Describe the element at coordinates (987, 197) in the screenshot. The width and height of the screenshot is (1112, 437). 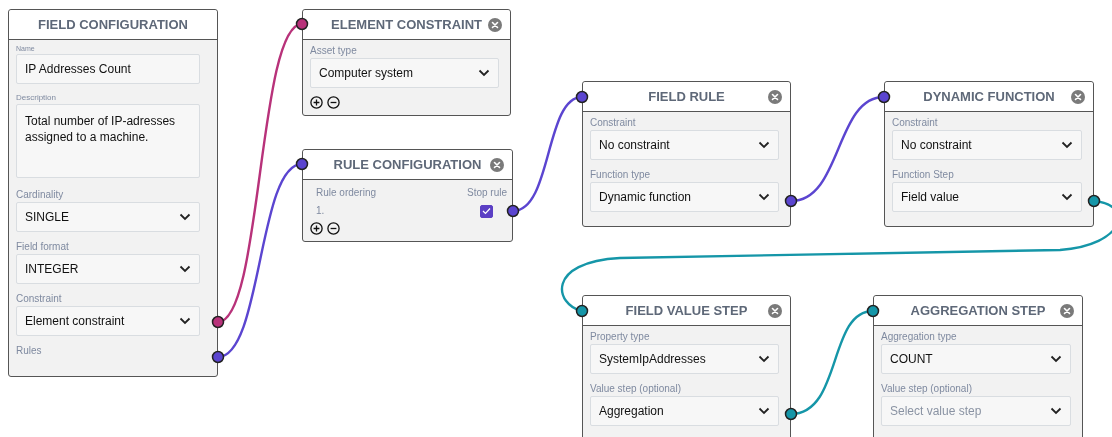
I see `dropdown: Field value` at that location.